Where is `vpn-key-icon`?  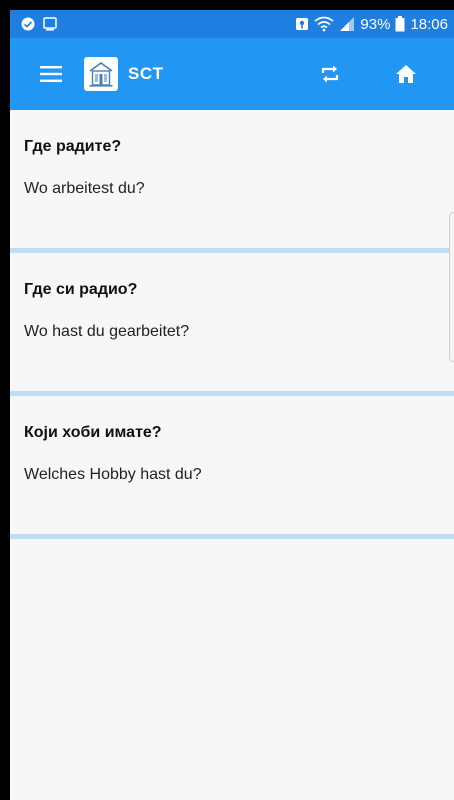 vpn-key-icon is located at coordinates (302, 24).